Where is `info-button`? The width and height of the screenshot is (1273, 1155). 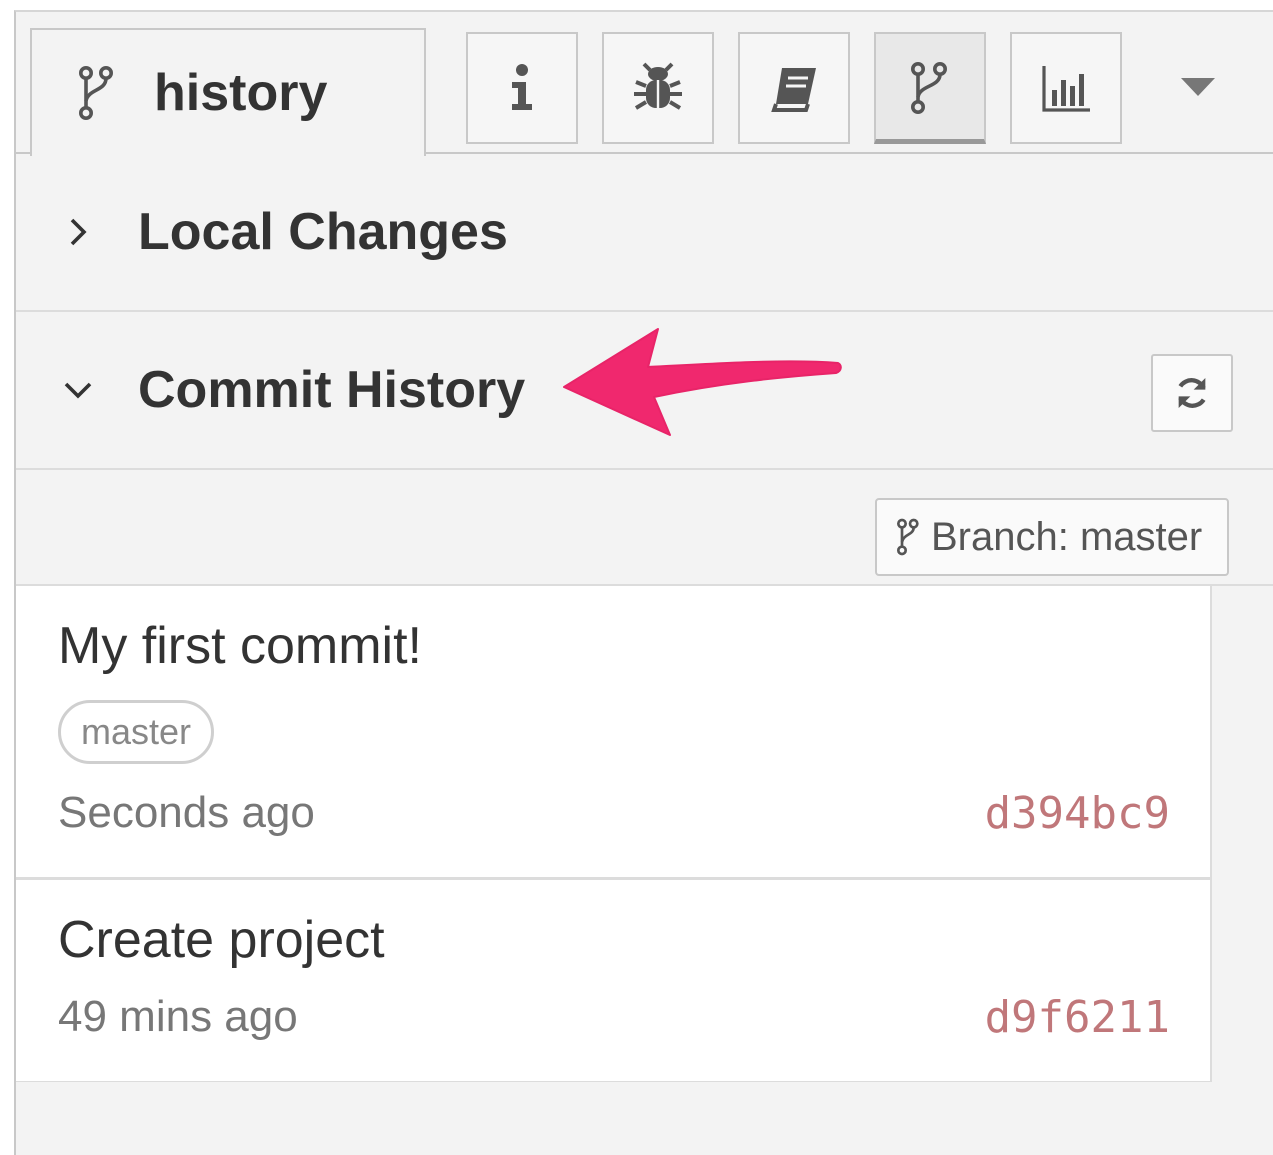 info-button is located at coordinates (522, 88).